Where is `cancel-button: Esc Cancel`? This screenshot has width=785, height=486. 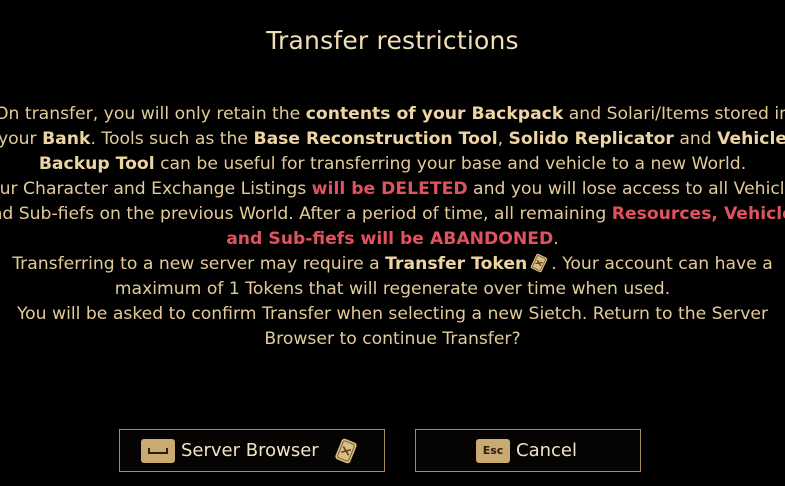
cancel-button: Esc Cancel is located at coordinates (528, 450).